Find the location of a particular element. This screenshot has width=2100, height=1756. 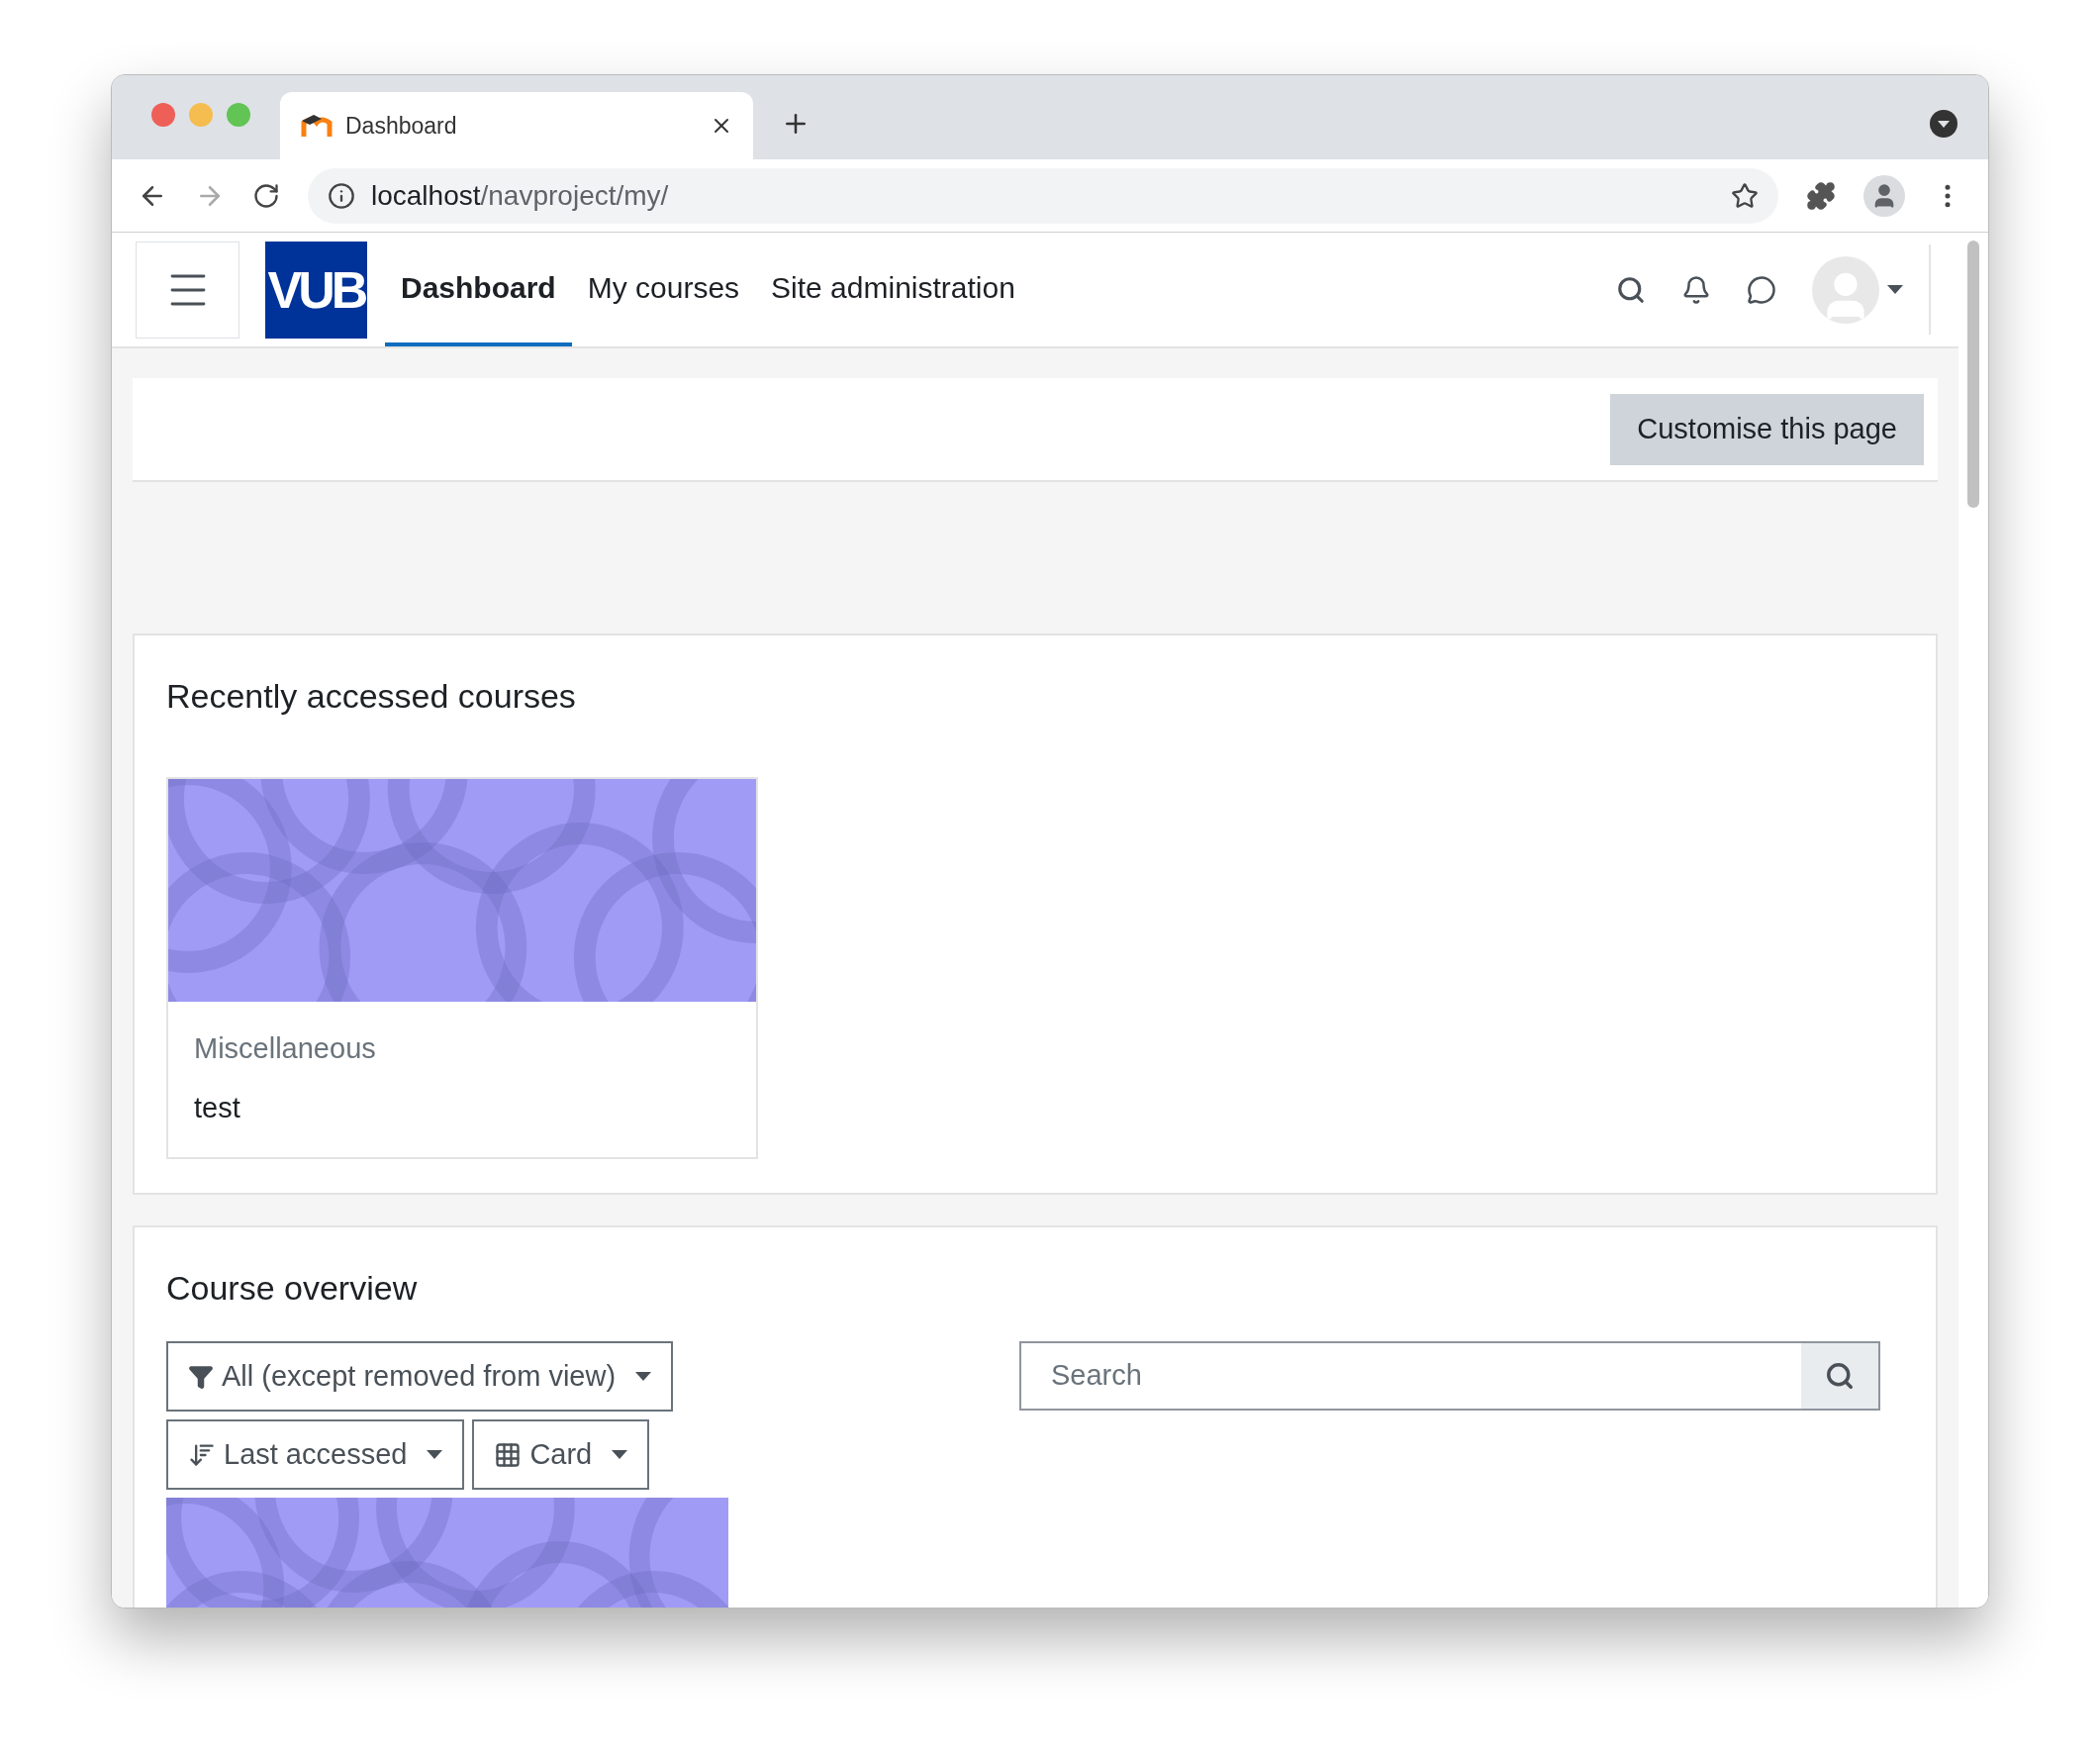

reload-icon is located at coordinates (266, 195).